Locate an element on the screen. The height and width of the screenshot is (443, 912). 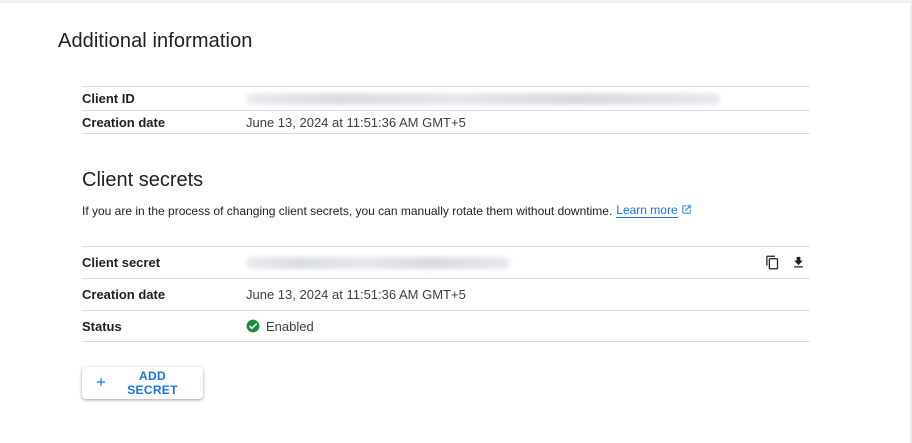
secret-creation-date-label: Creation date is located at coordinates (124, 294).